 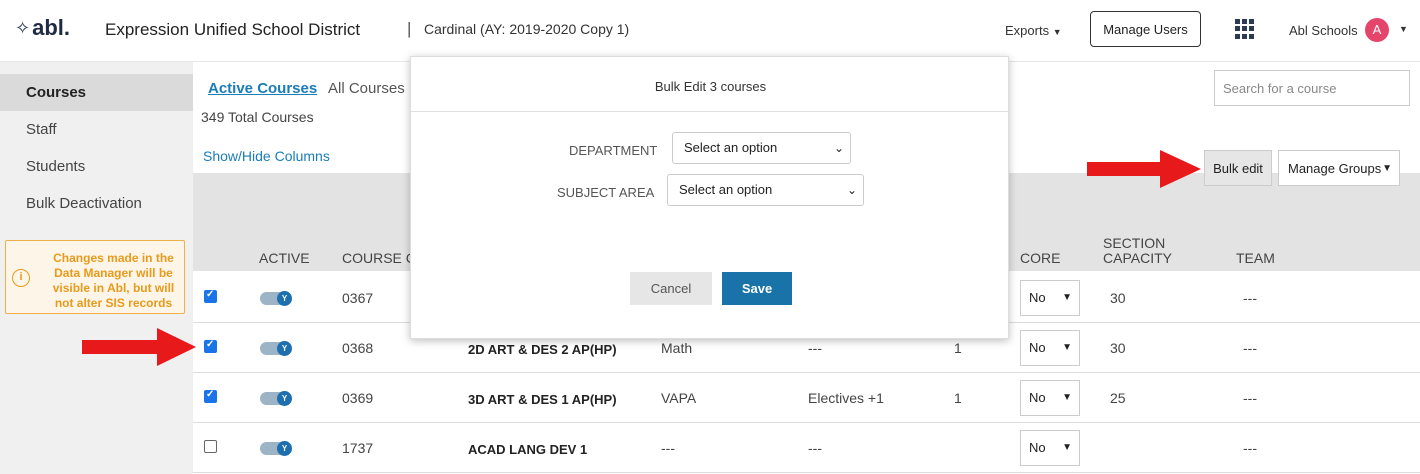 I want to click on department-select: Select an option ⌄, so click(x=761, y=148).